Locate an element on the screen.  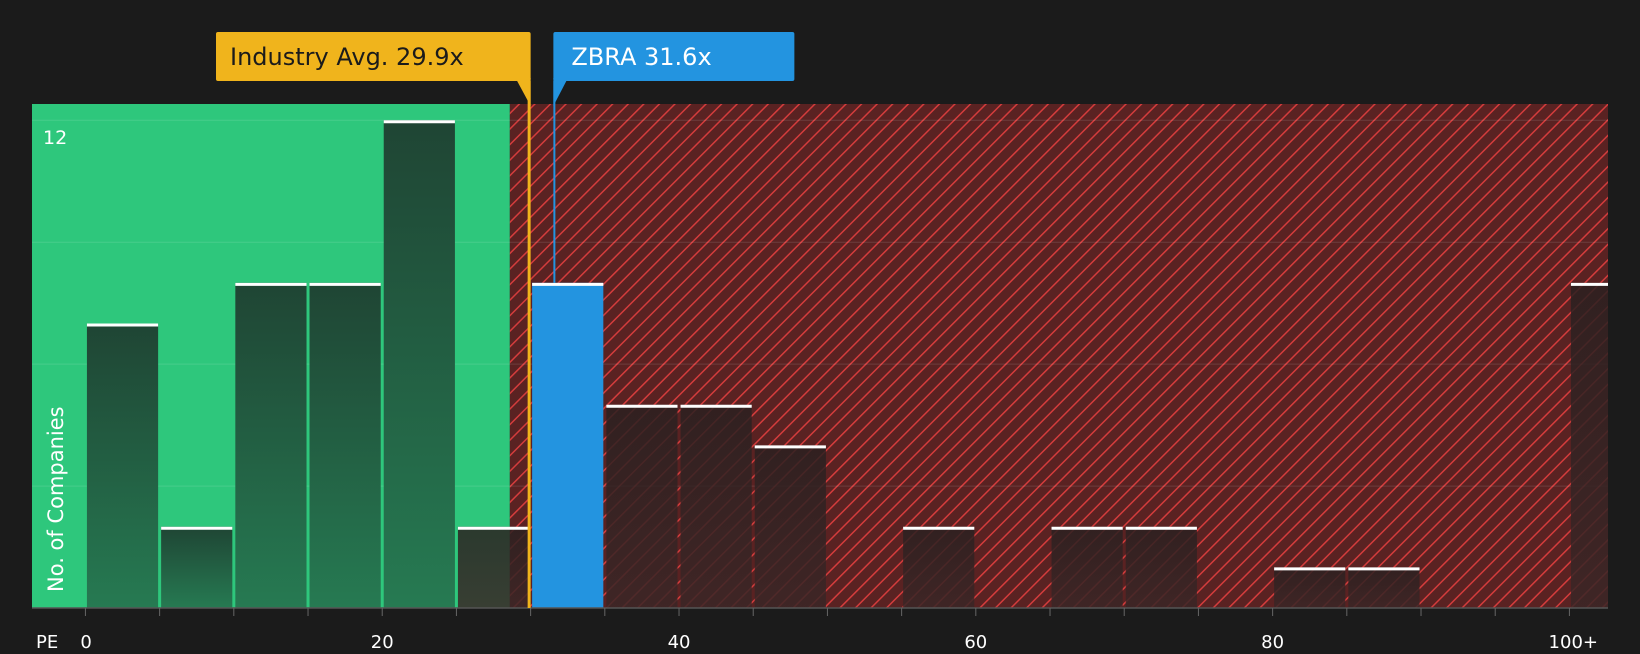
x-tick-label: 20 is located at coordinates (382, 641).